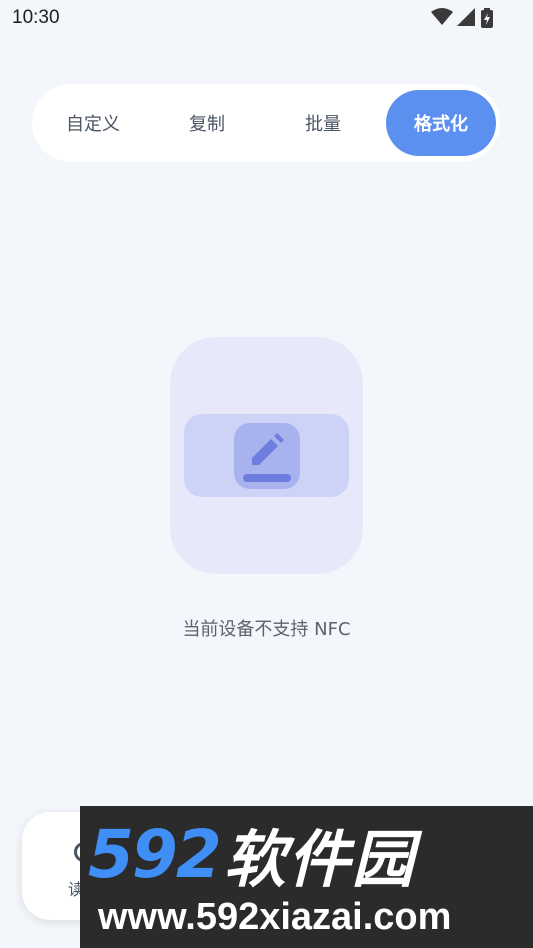  What do you see at coordinates (275, 917) in the screenshot?
I see `watermark-url: www.592xiazai.com` at bounding box center [275, 917].